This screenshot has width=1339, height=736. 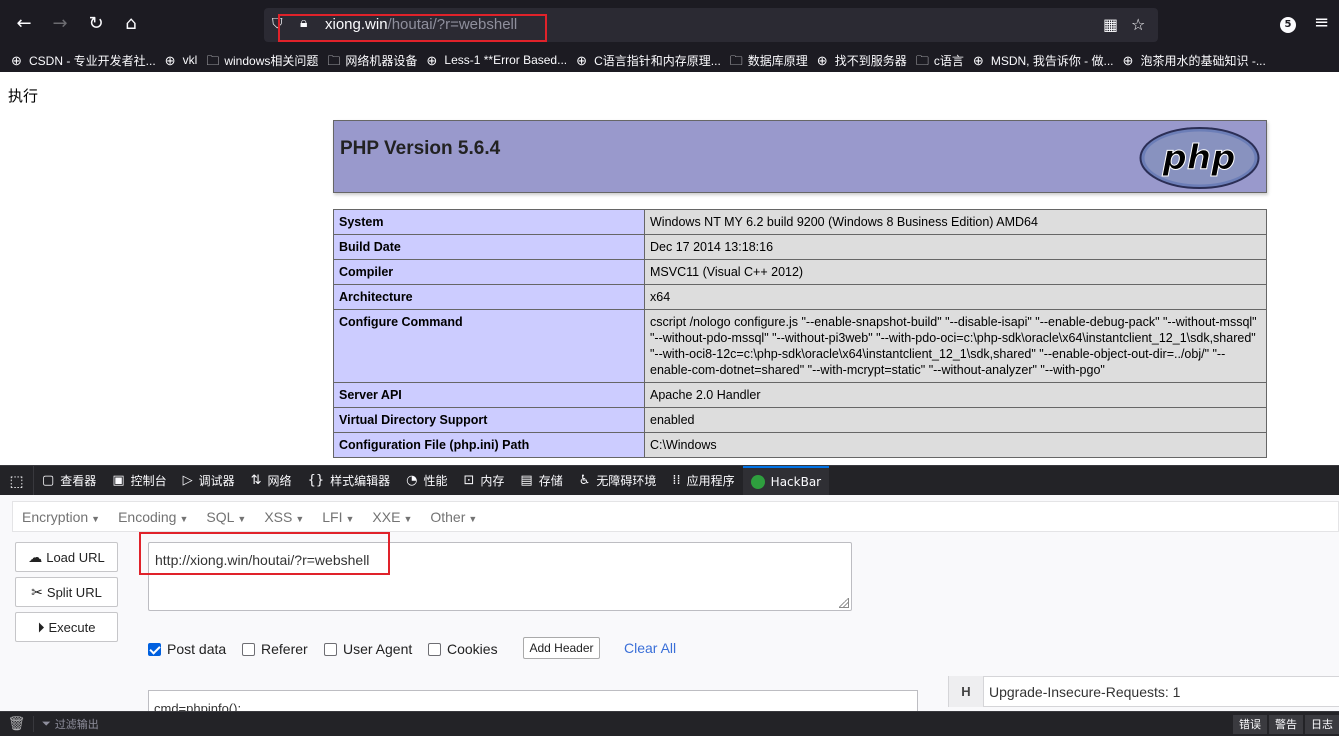 I want to click on devtools-tab: ⇅ 网络, so click(x=271, y=481).